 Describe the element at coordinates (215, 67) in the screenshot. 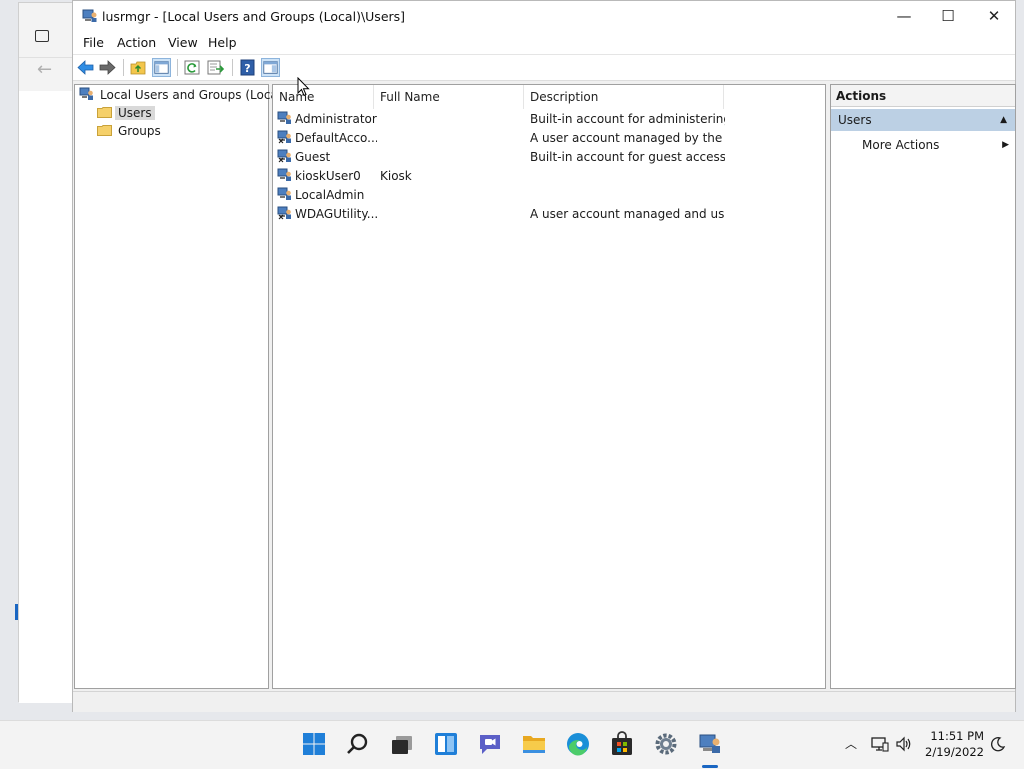

I see `export-list-icon` at that location.